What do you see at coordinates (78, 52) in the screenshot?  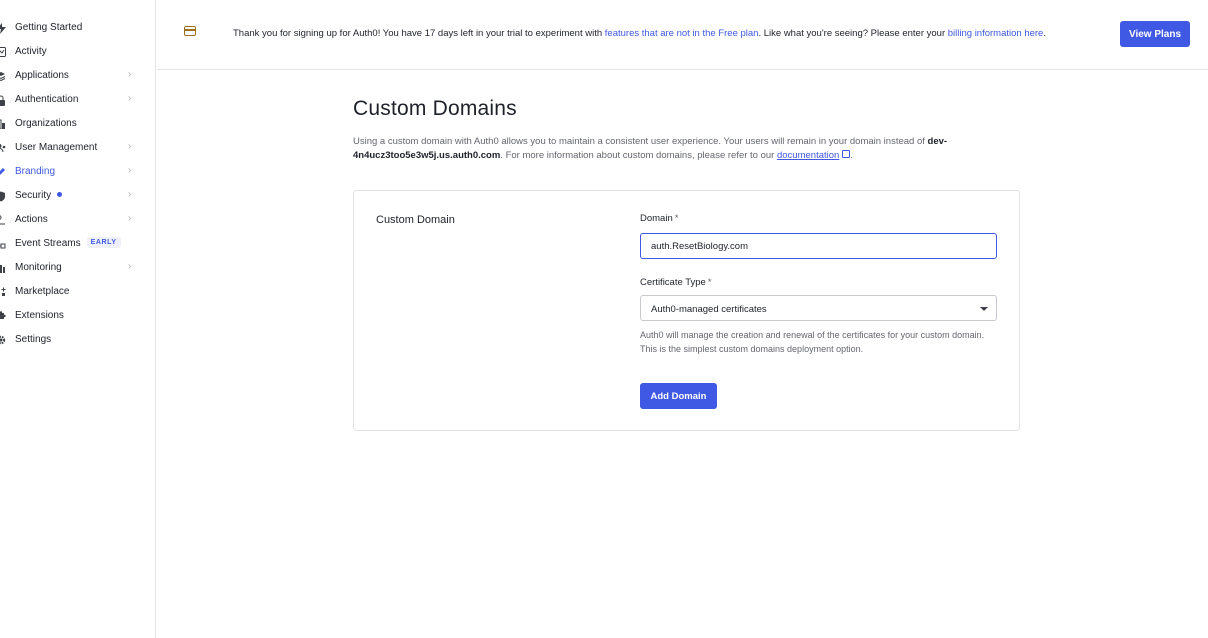 I see `sidebar-item-activity: Activity` at bounding box center [78, 52].